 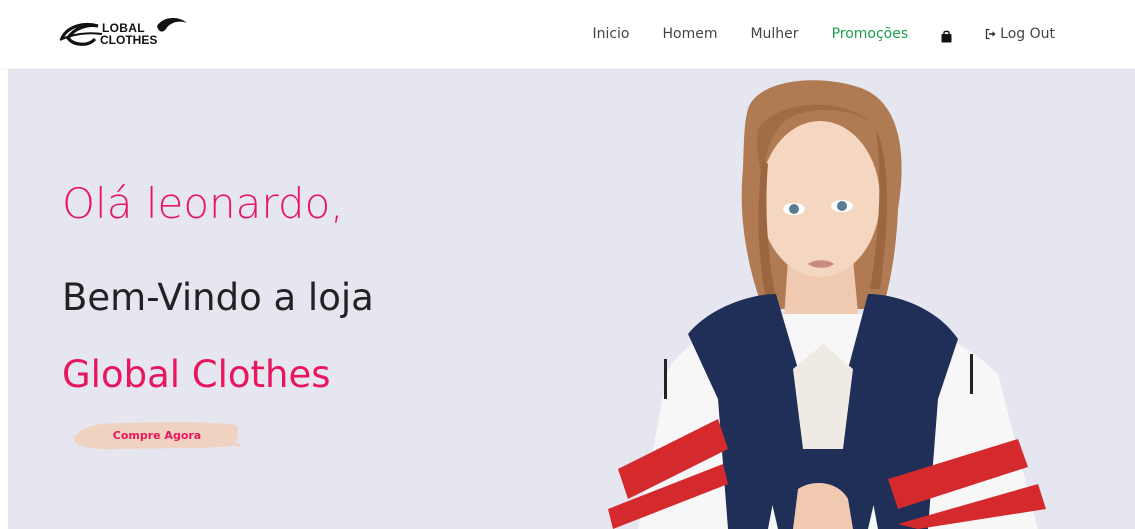 I want to click on sign-out-icon, so click(x=991, y=34).